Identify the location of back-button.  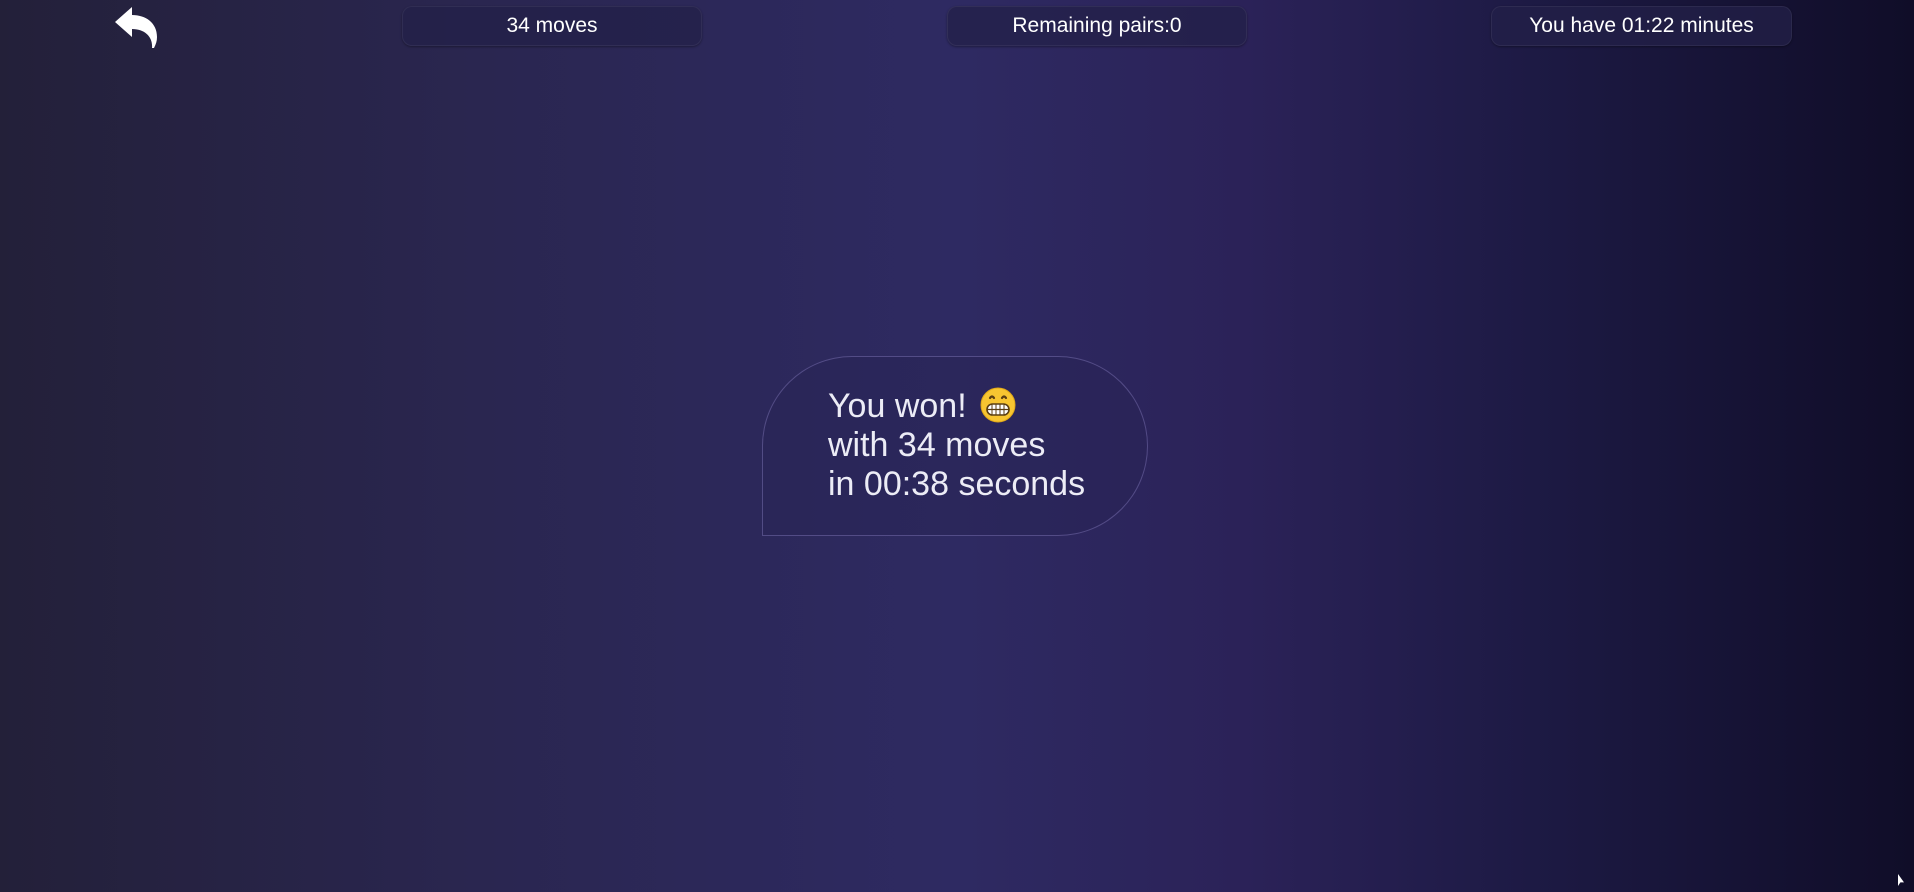
(136, 27).